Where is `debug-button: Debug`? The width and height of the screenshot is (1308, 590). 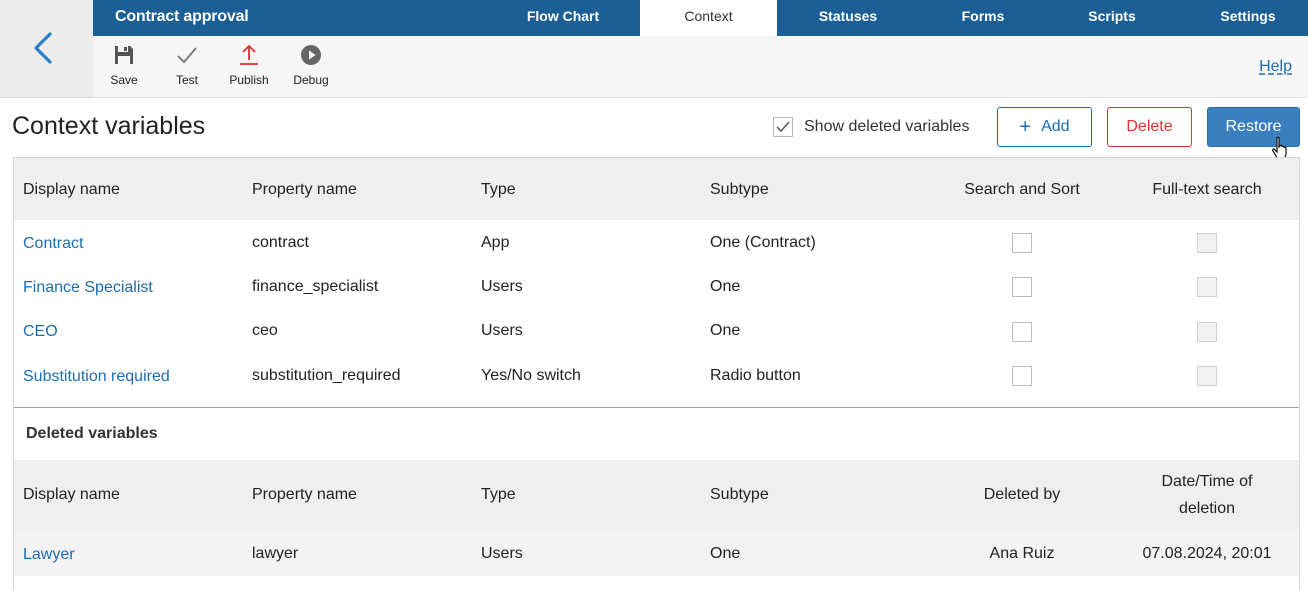 debug-button: Debug is located at coordinates (311, 64).